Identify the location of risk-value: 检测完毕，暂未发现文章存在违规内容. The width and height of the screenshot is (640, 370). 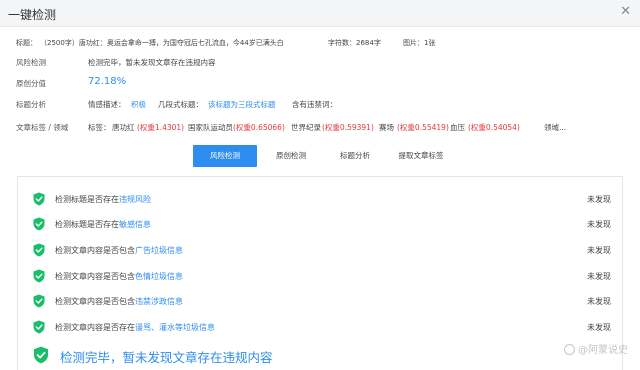
(152, 62).